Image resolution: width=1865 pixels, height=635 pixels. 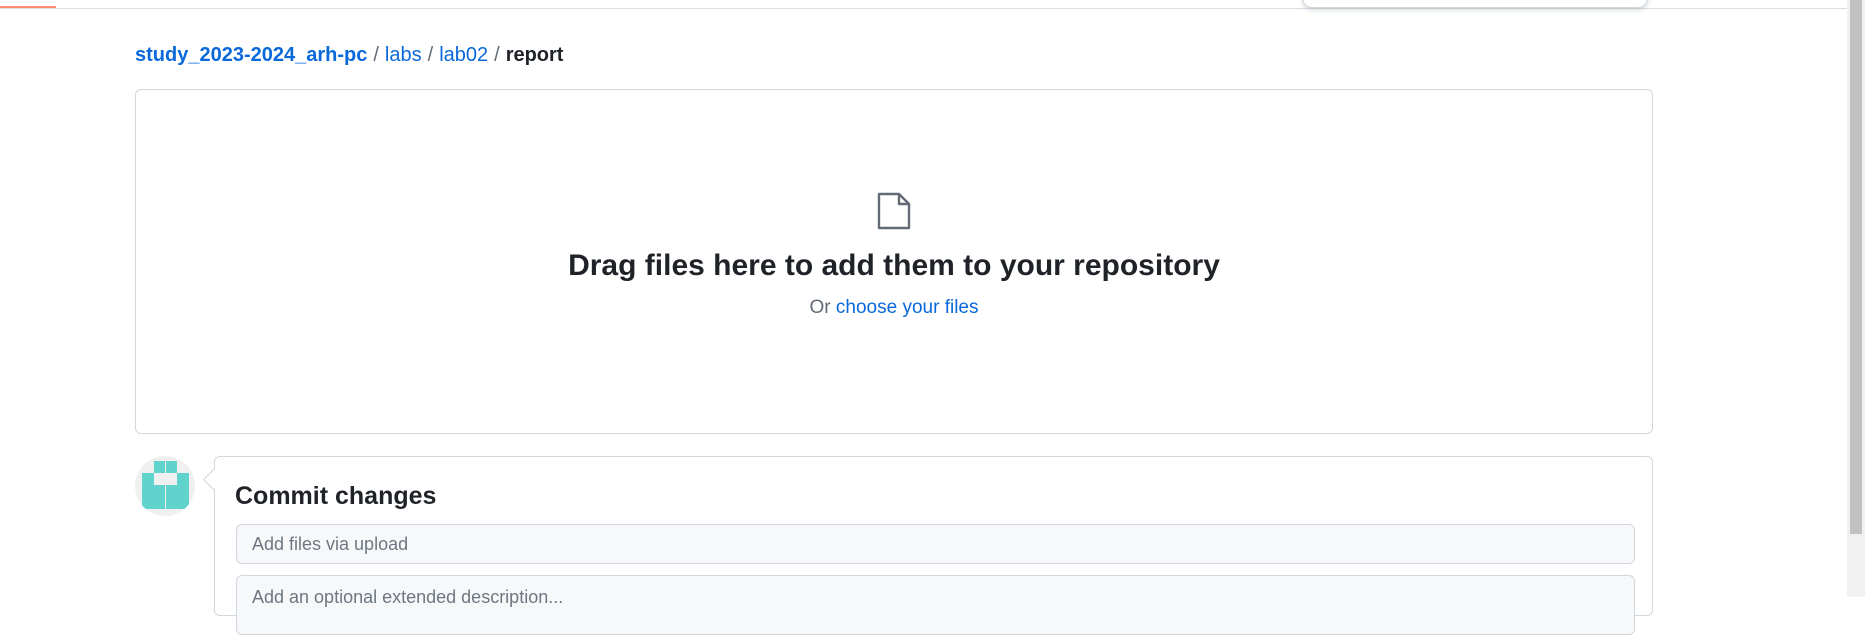 I want to click on breadcrumb-lab02-link: lab02, so click(x=463, y=55).